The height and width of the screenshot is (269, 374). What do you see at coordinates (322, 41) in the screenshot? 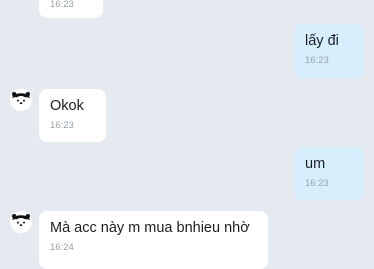
I see `message-text: lấy đi` at bounding box center [322, 41].